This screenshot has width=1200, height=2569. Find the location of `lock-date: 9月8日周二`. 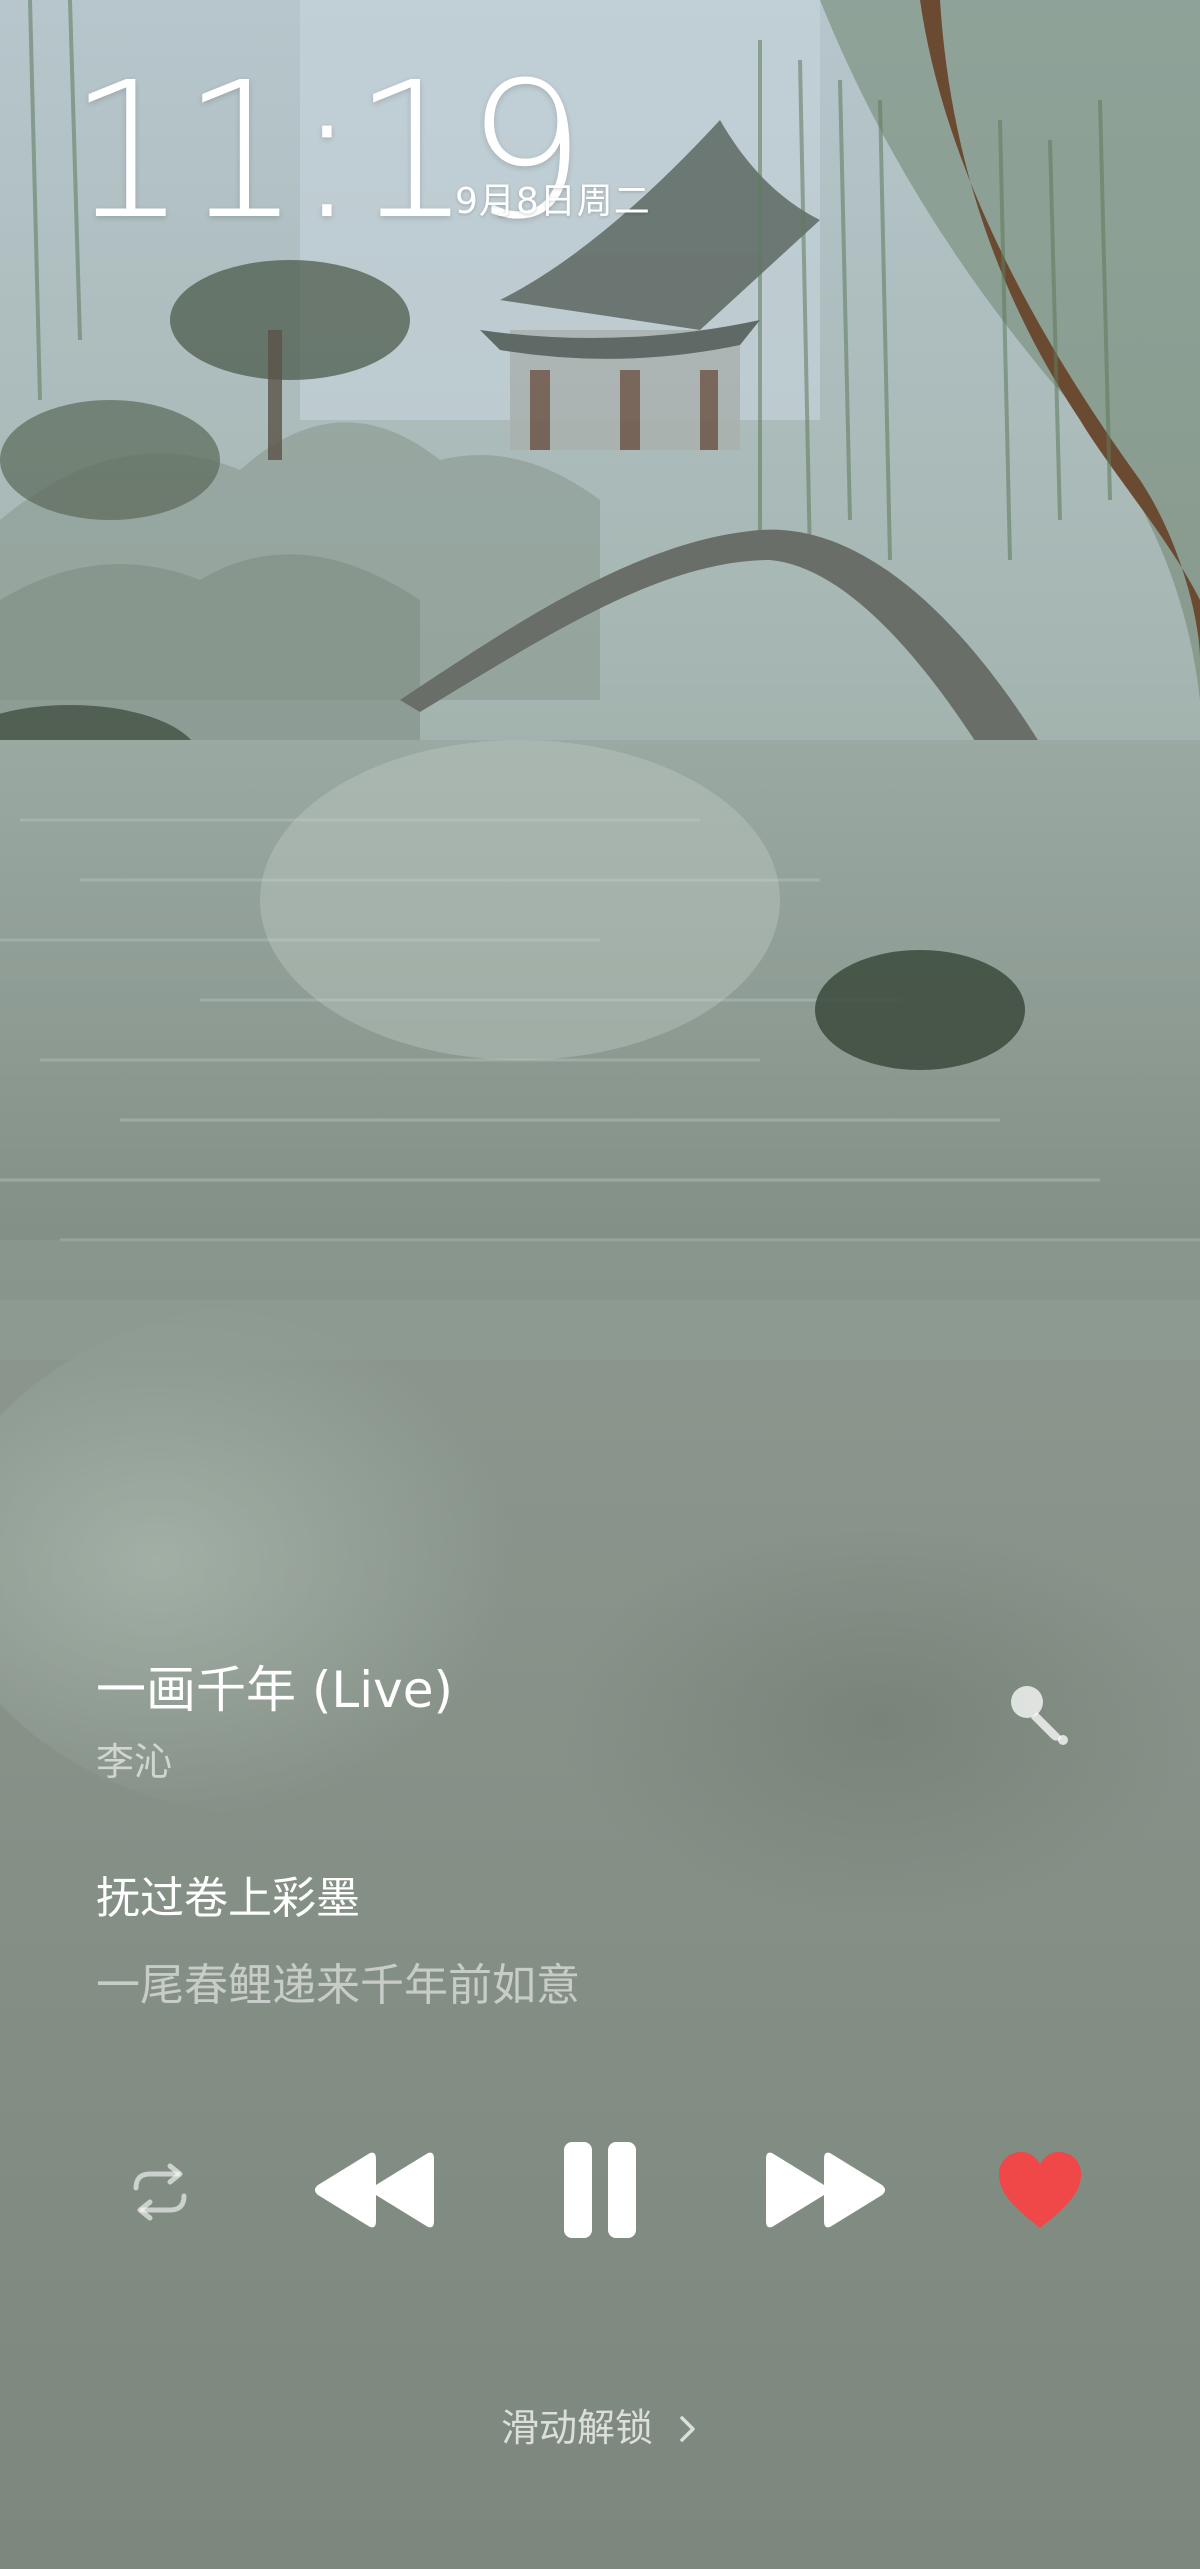

lock-date: 9月8日周二 is located at coordinates (553, 201).